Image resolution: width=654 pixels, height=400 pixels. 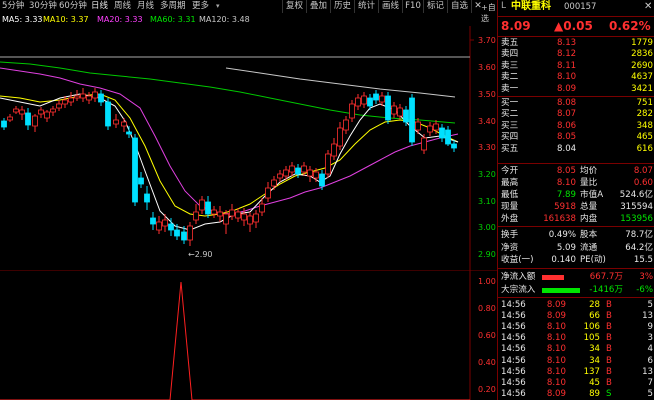 I want to click on period-multi: 多周期, so click(x=173, y=6).